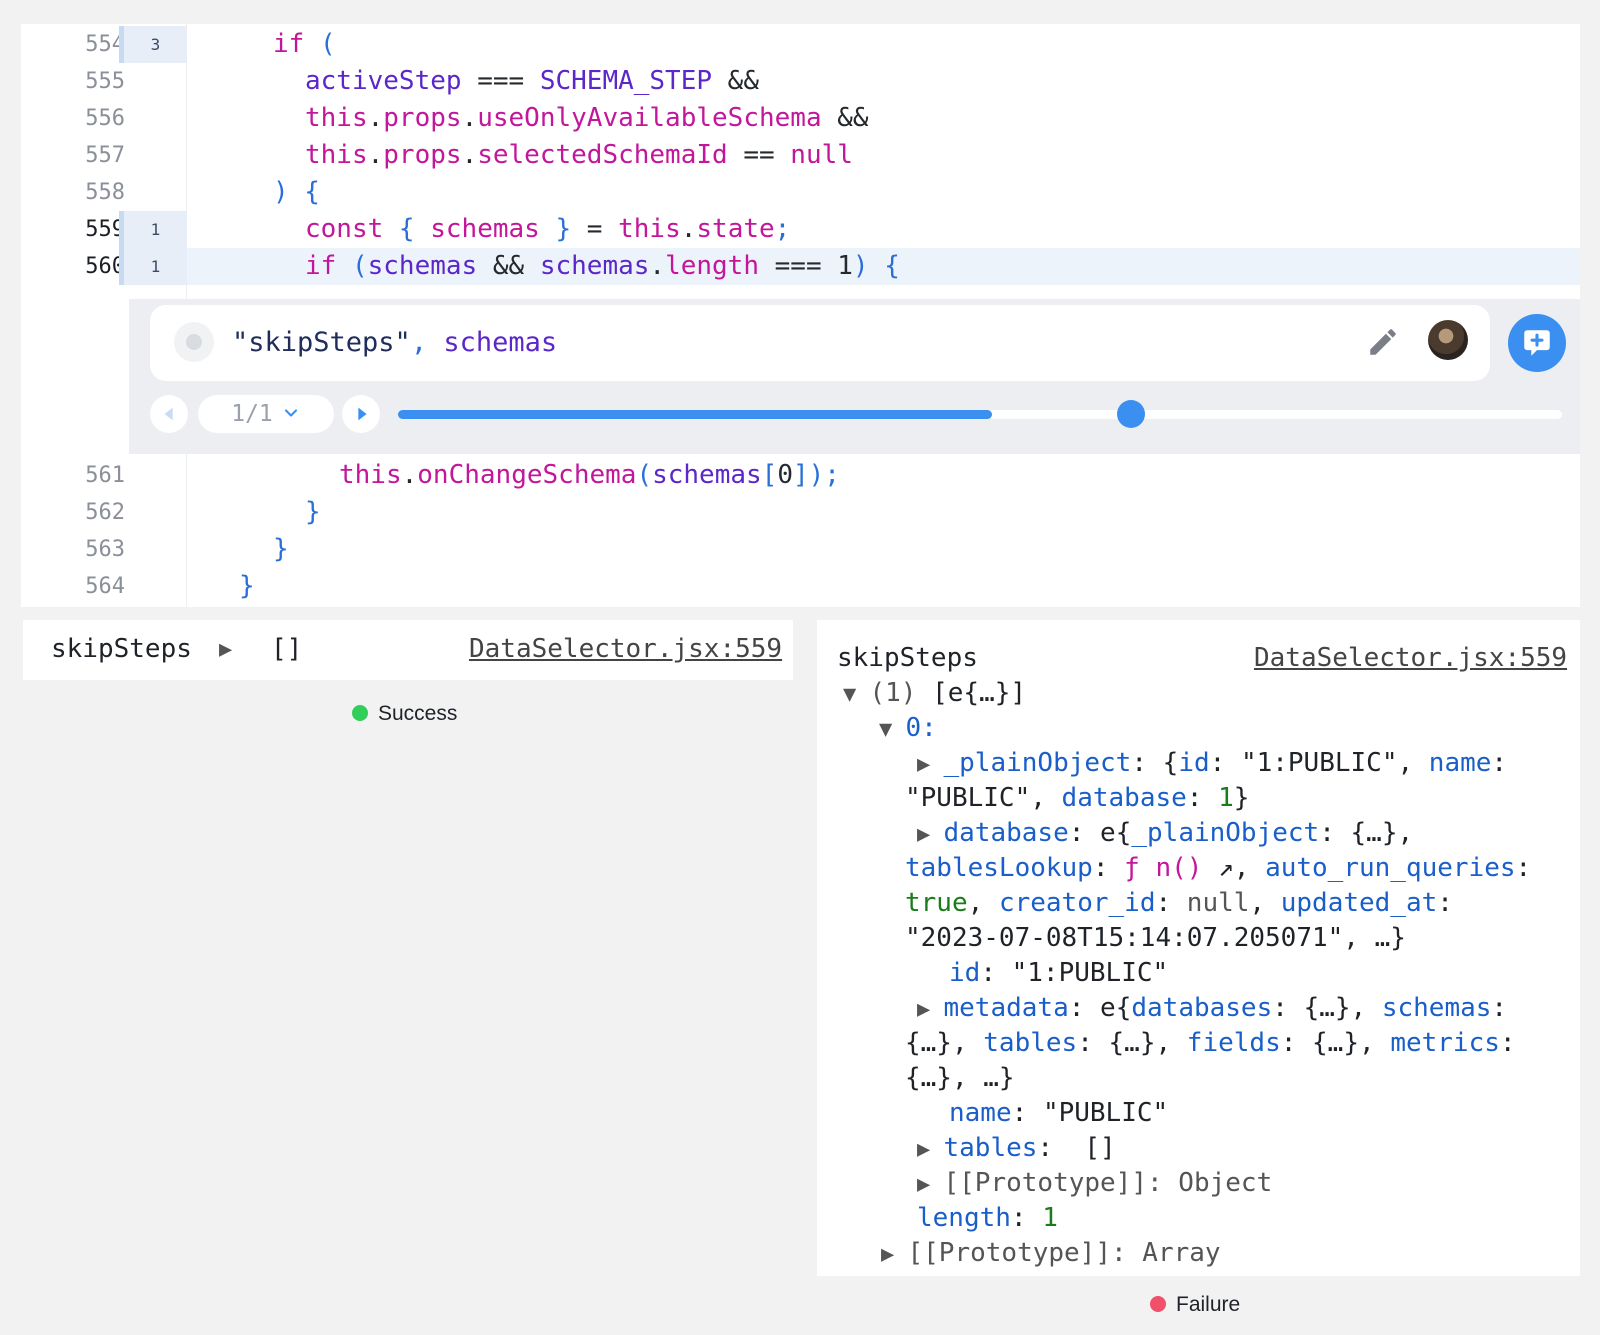 The width and height of the screenshot is (1600, 1335). What do you see at coordinates (712, 266) in the screenshot?
I see `property: length` at bounding box center [712, 266].